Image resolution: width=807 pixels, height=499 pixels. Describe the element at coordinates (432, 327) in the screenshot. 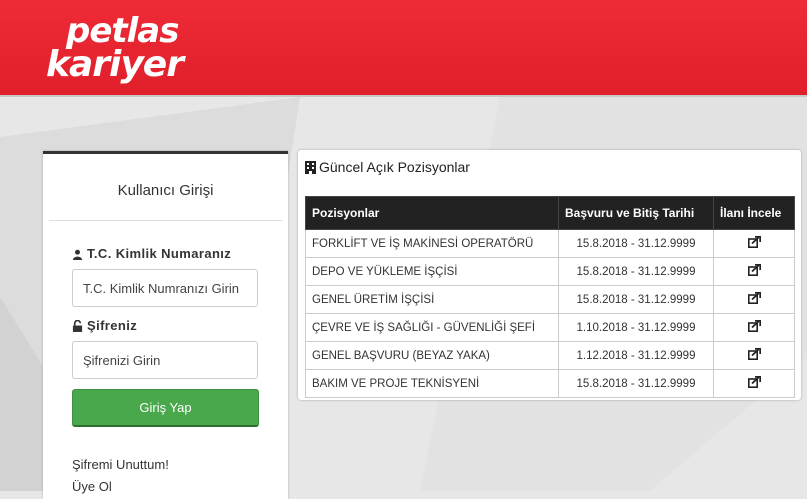

I see `position-name: ÇEVRE VE İŞ SAĞLIĞI - GÜVENLİĞİ ŞEFİ` at that location.